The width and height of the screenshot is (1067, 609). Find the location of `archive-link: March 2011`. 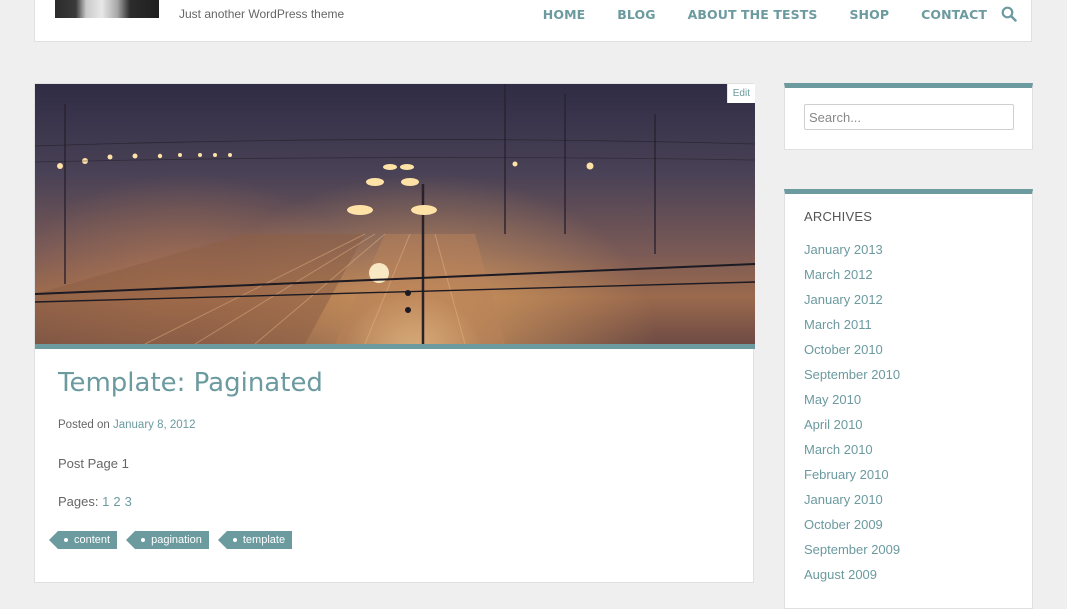

archive-link: March 2011 is located at coordinates (838, 324).